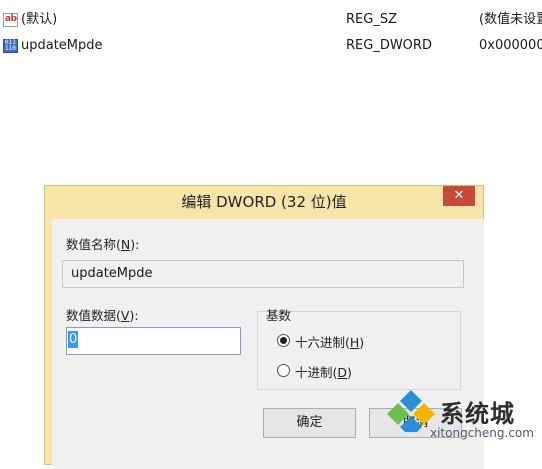 The width and height of the screenshot is (542, 469). Describe the element at coordinates (10, 46) in the screenshot. I see `dword-value-icon: 011 110` at that location.